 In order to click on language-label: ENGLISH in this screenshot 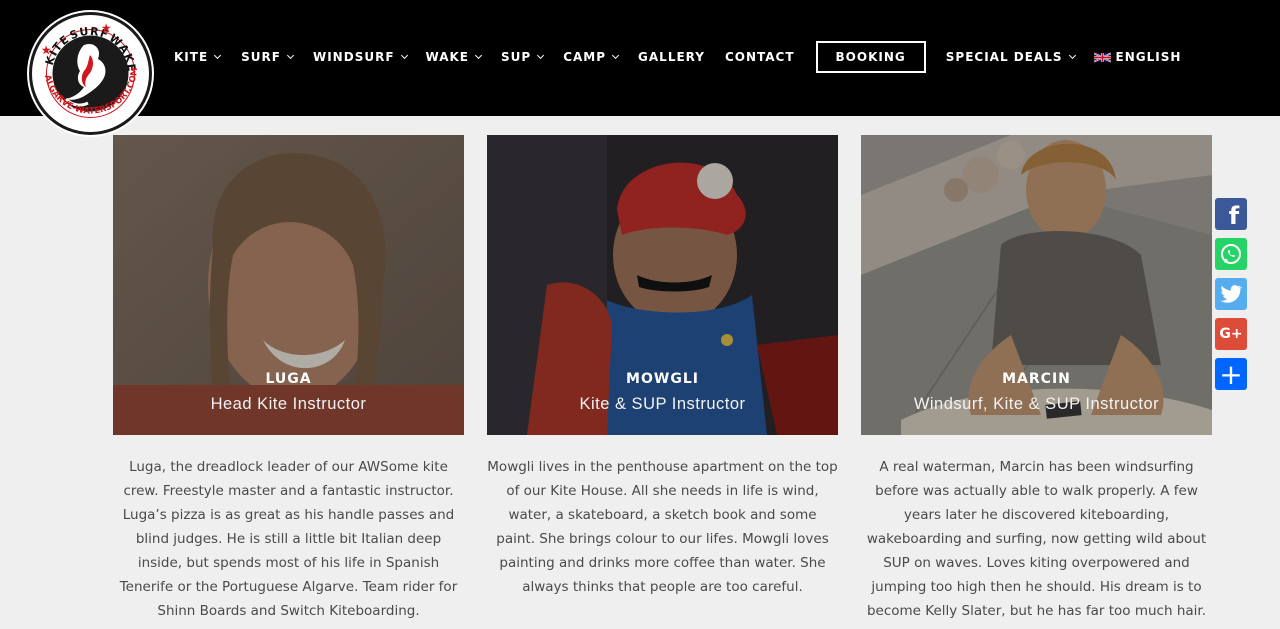, I will do `click(1148, 57)`.